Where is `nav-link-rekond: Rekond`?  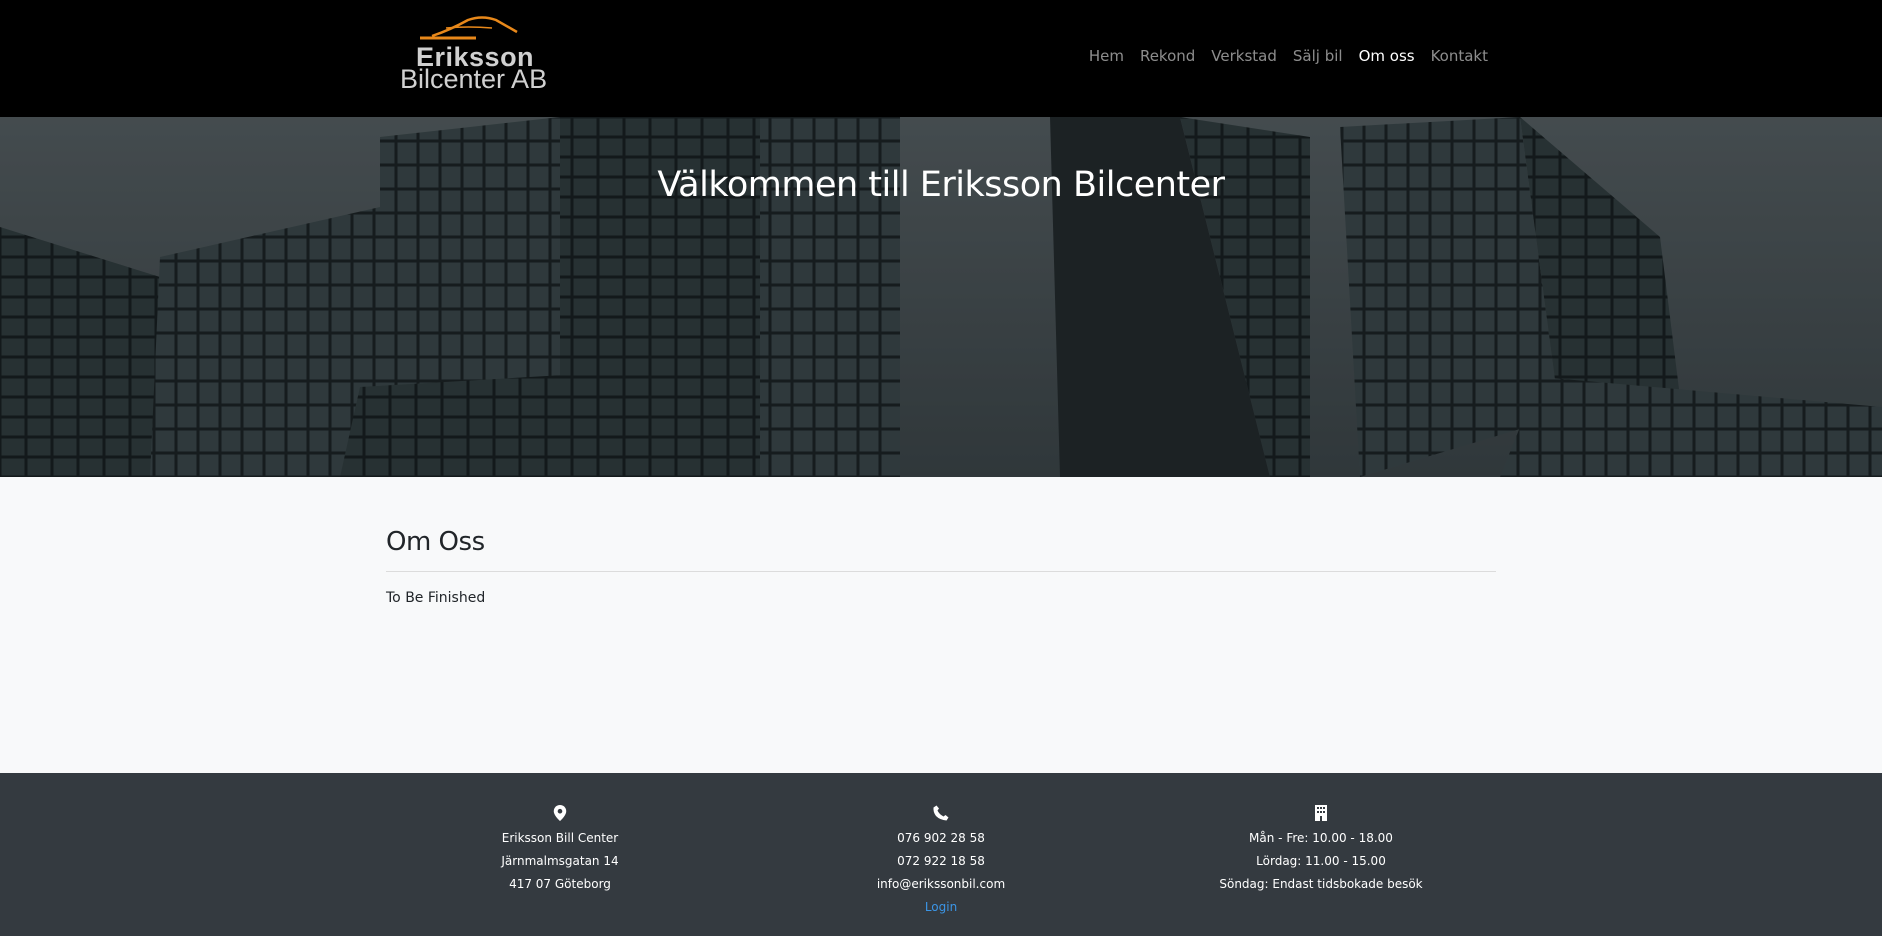
nav-link-rekond: Rekond is located at coordinates (1167, 56).